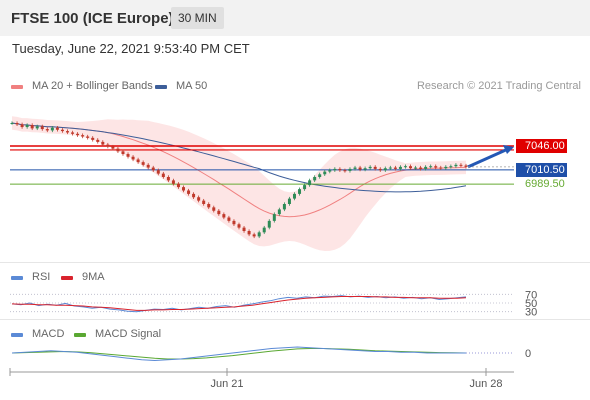  What do you see at coordinates (531, 313) in the screenshot?
I see `rsi-level-30-label: 30` at bounding box center [531, 313].